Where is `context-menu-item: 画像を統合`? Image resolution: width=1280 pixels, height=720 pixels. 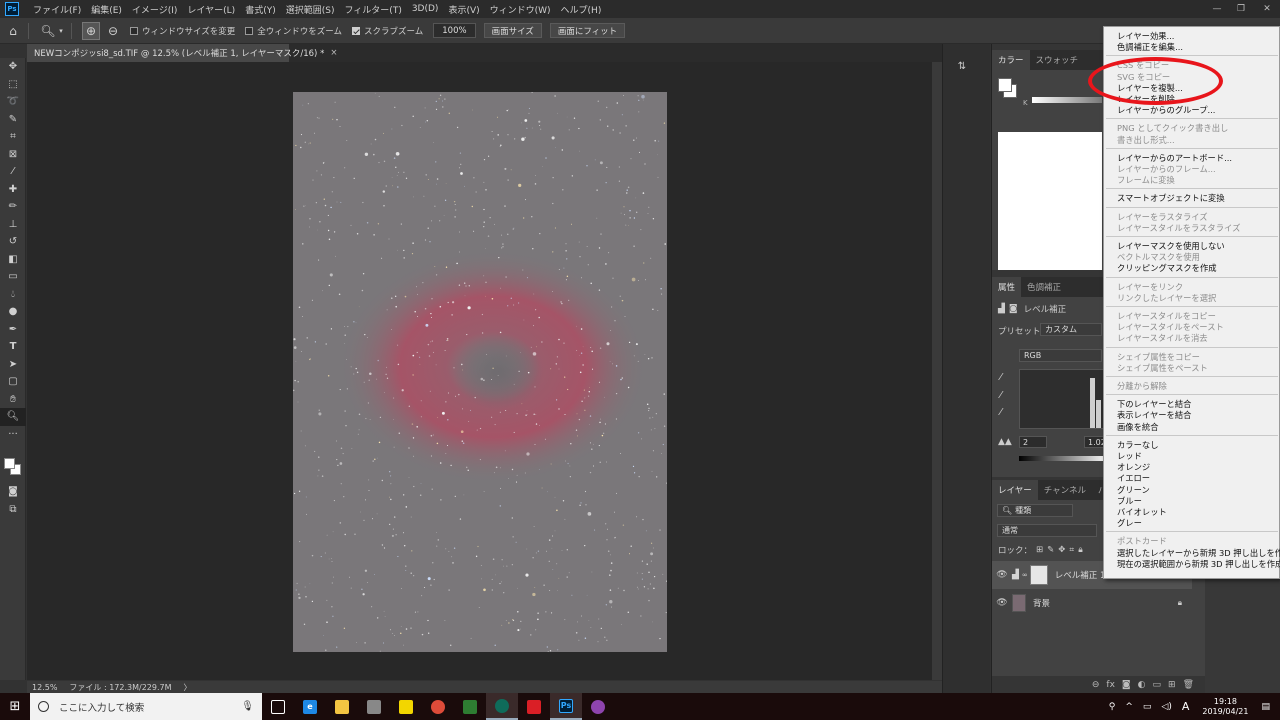 context-menu-item: 画像を統合 is located at coordinates (1138, 427).